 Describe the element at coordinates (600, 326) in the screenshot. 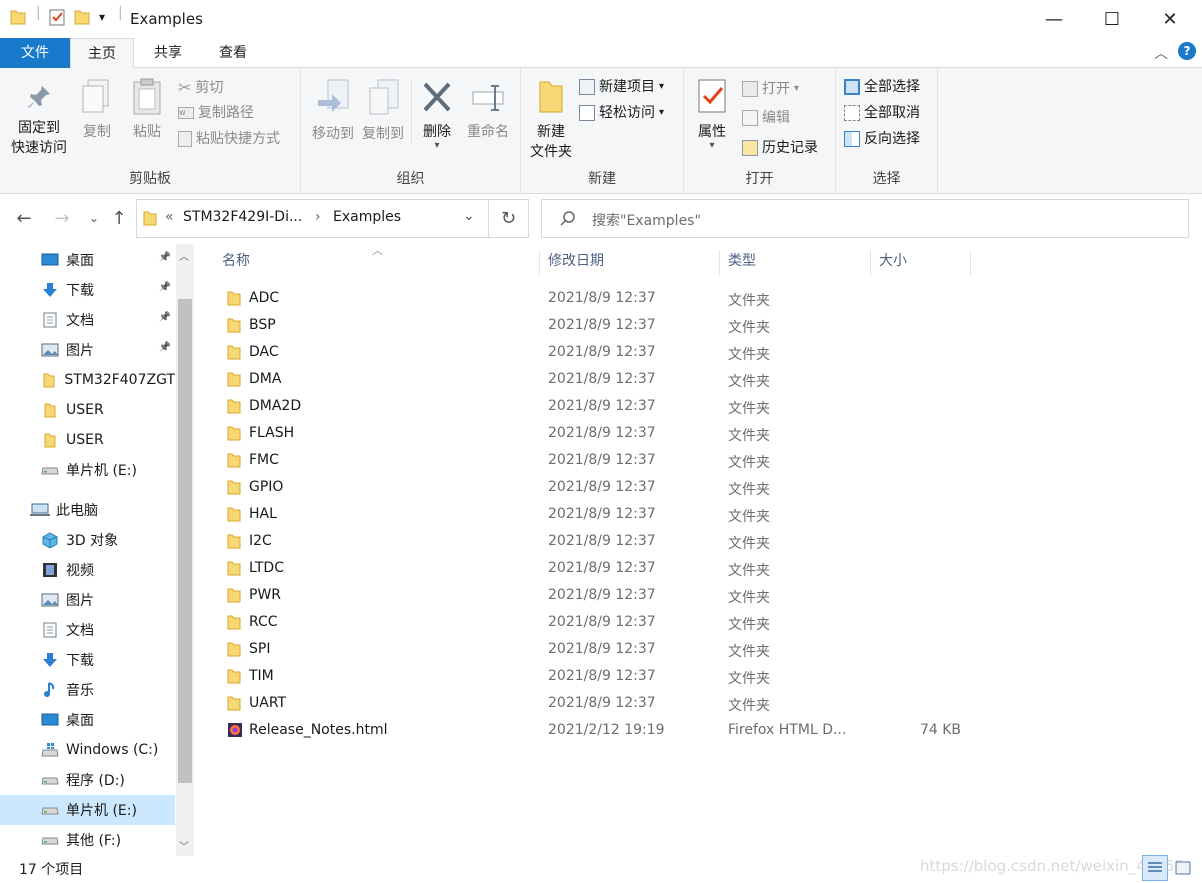

I see `file-row: BSP 2021/8/9 12:37 文件夹` at that location.